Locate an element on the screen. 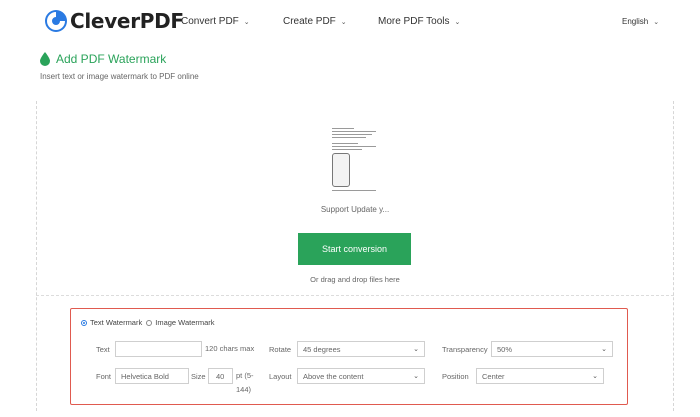 This screenshot has width=700, height=417. phone-image is located at coordinates (341, 170).